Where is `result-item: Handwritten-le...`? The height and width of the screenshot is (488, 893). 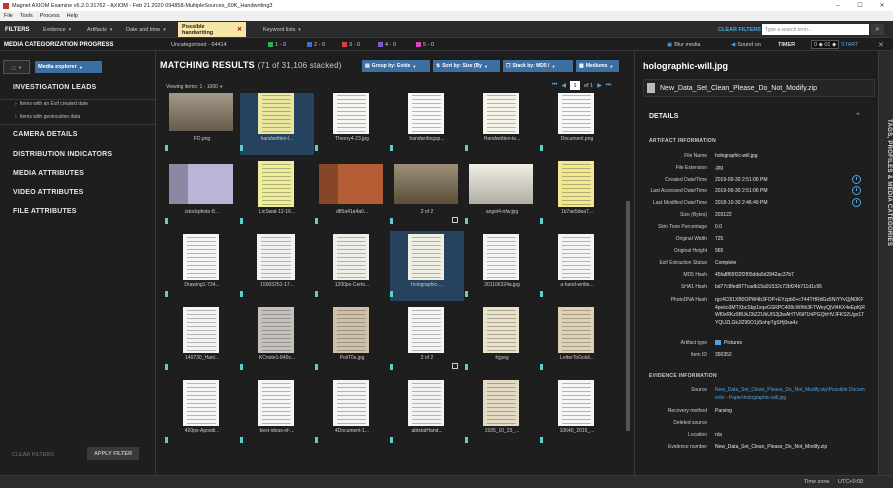 result-item: Handwritten-le... is located at coordinates (502, 124).